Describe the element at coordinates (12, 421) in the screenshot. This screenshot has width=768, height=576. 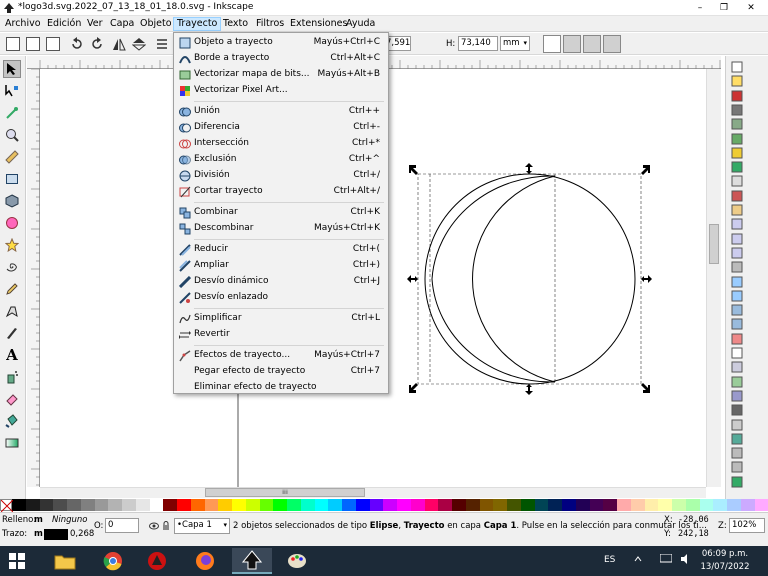
I see `paint-bucket-tool-icon` at that location.